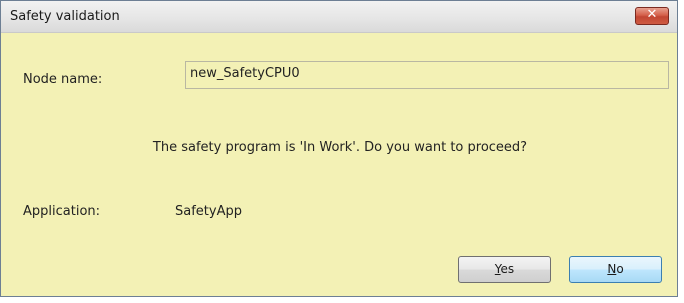 The height and width of the screenshot is (303, 684). I want to click on close-icon: ✕, so click(652, 14).